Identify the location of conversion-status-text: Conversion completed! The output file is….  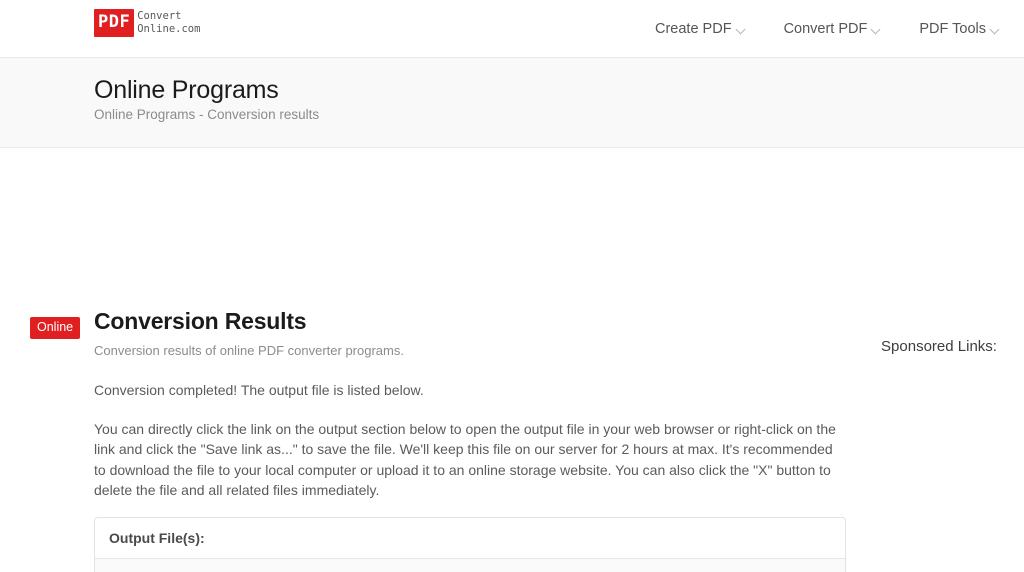
(259, 390).